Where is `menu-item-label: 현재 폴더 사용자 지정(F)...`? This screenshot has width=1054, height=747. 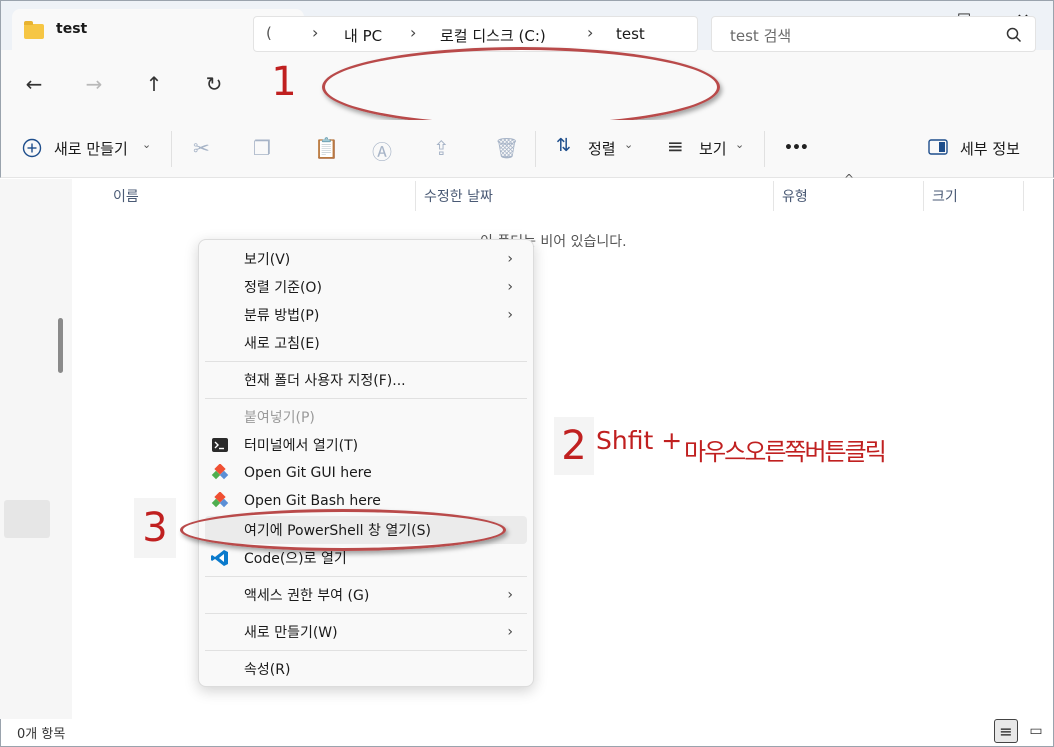
menu-item-label: 현재 폴더 사용자 지정(F)... is located at coordinates (325, 381).